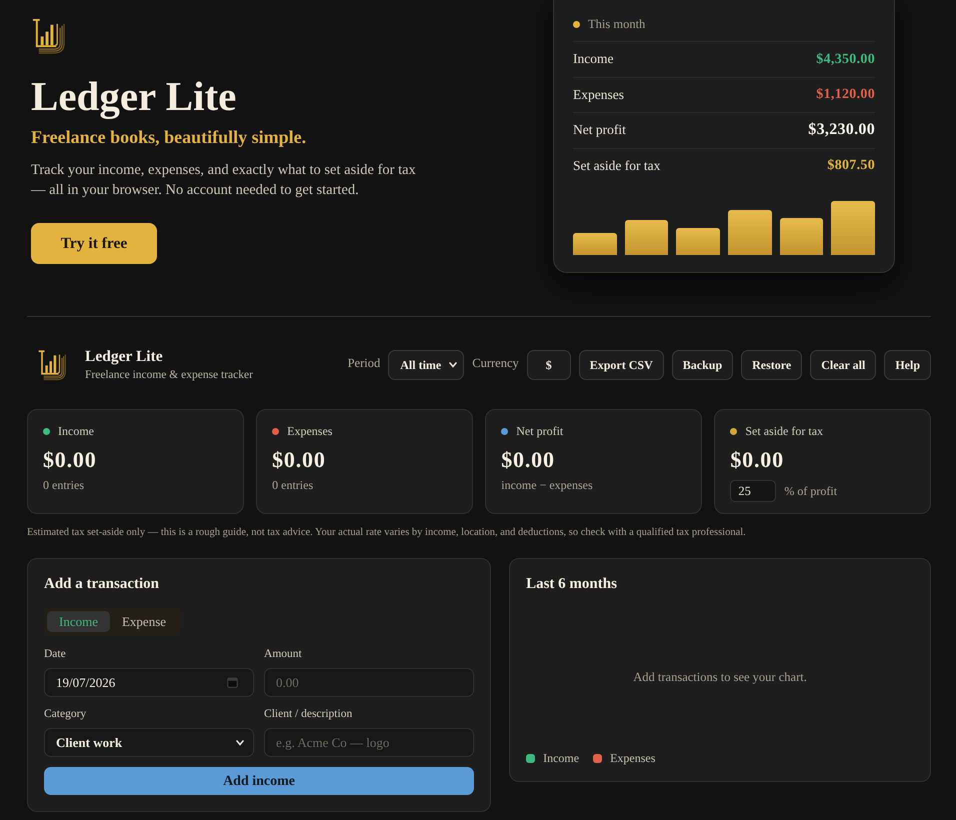  I want to click on stat-note: income − expenses, so click(547, 485).